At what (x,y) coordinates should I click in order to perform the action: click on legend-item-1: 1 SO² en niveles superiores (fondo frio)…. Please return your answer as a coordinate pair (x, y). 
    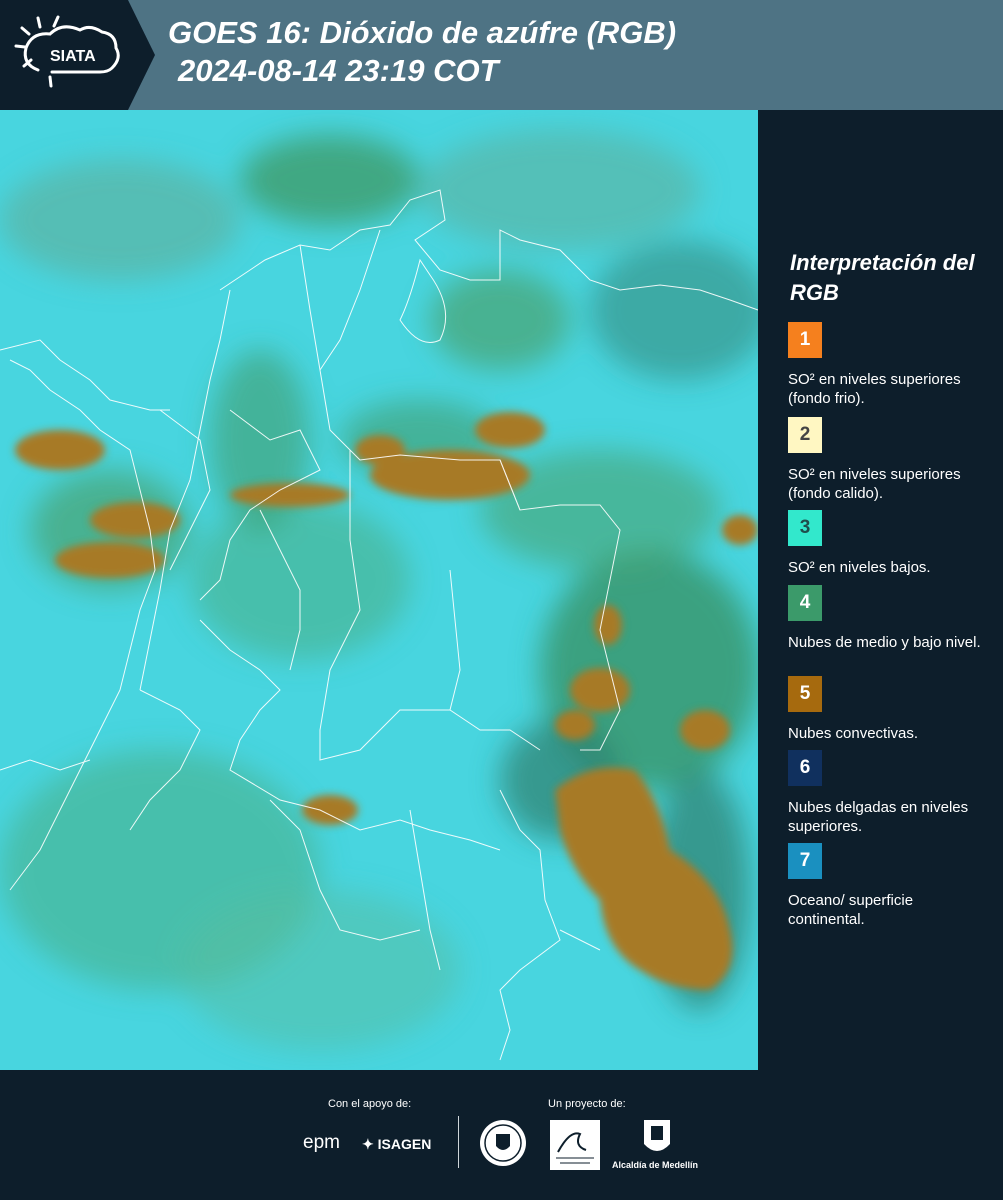
    Looking at the image, I should click on (888, 365).